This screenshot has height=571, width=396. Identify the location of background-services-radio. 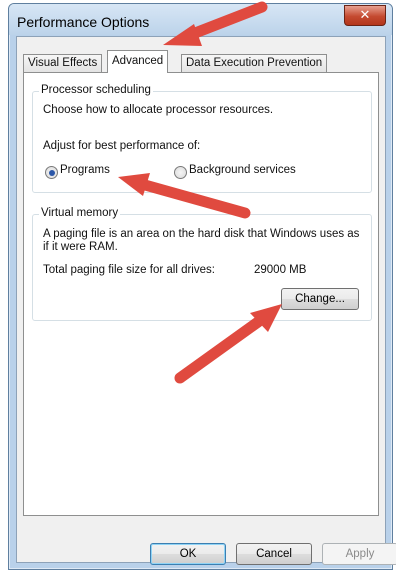
(180, 172).